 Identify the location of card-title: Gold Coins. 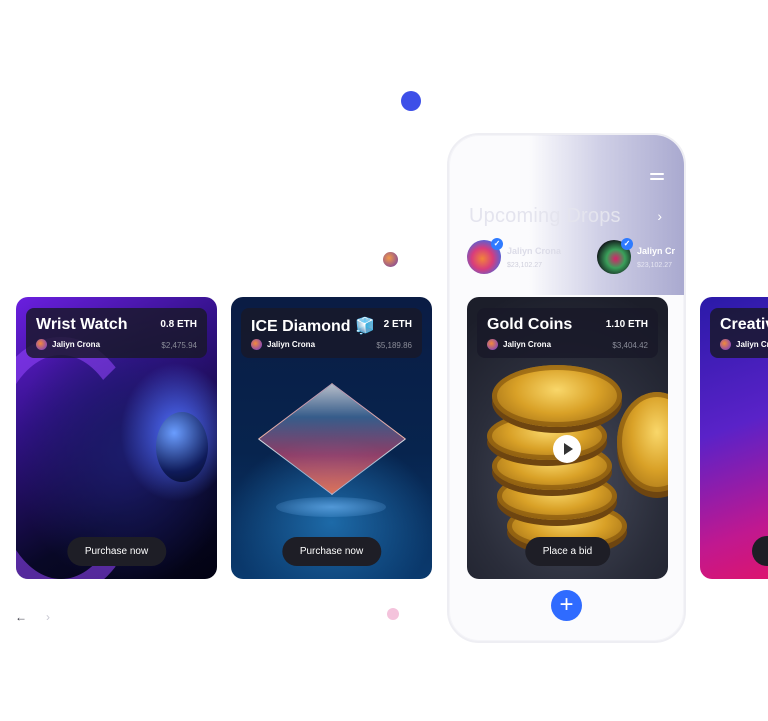
(530, 324).